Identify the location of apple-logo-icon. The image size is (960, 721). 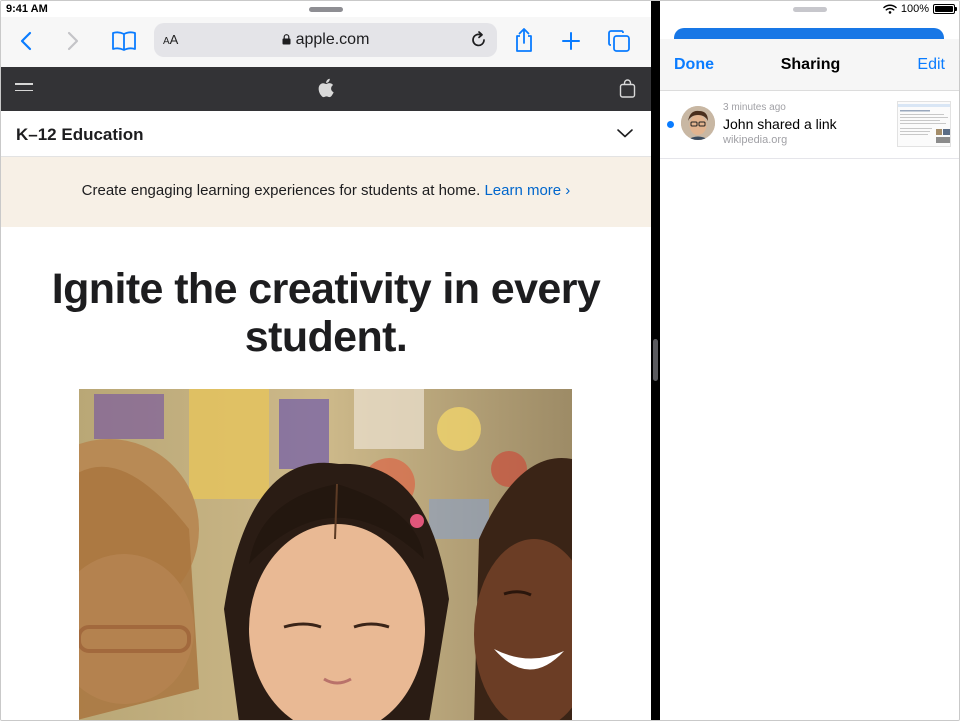
(325, 88).